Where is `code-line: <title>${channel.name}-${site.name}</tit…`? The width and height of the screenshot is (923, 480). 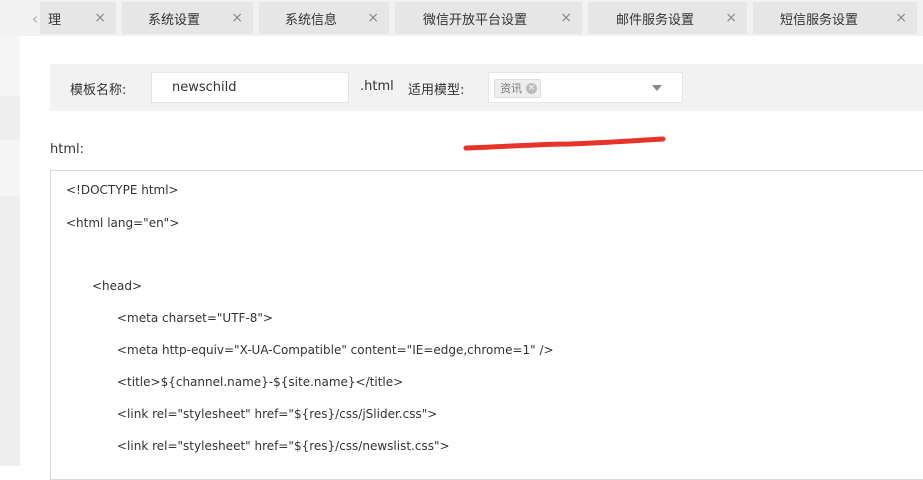 code-line: <title>${channel.name}-${site.name}</tit… is located at coordinates (260, 382).